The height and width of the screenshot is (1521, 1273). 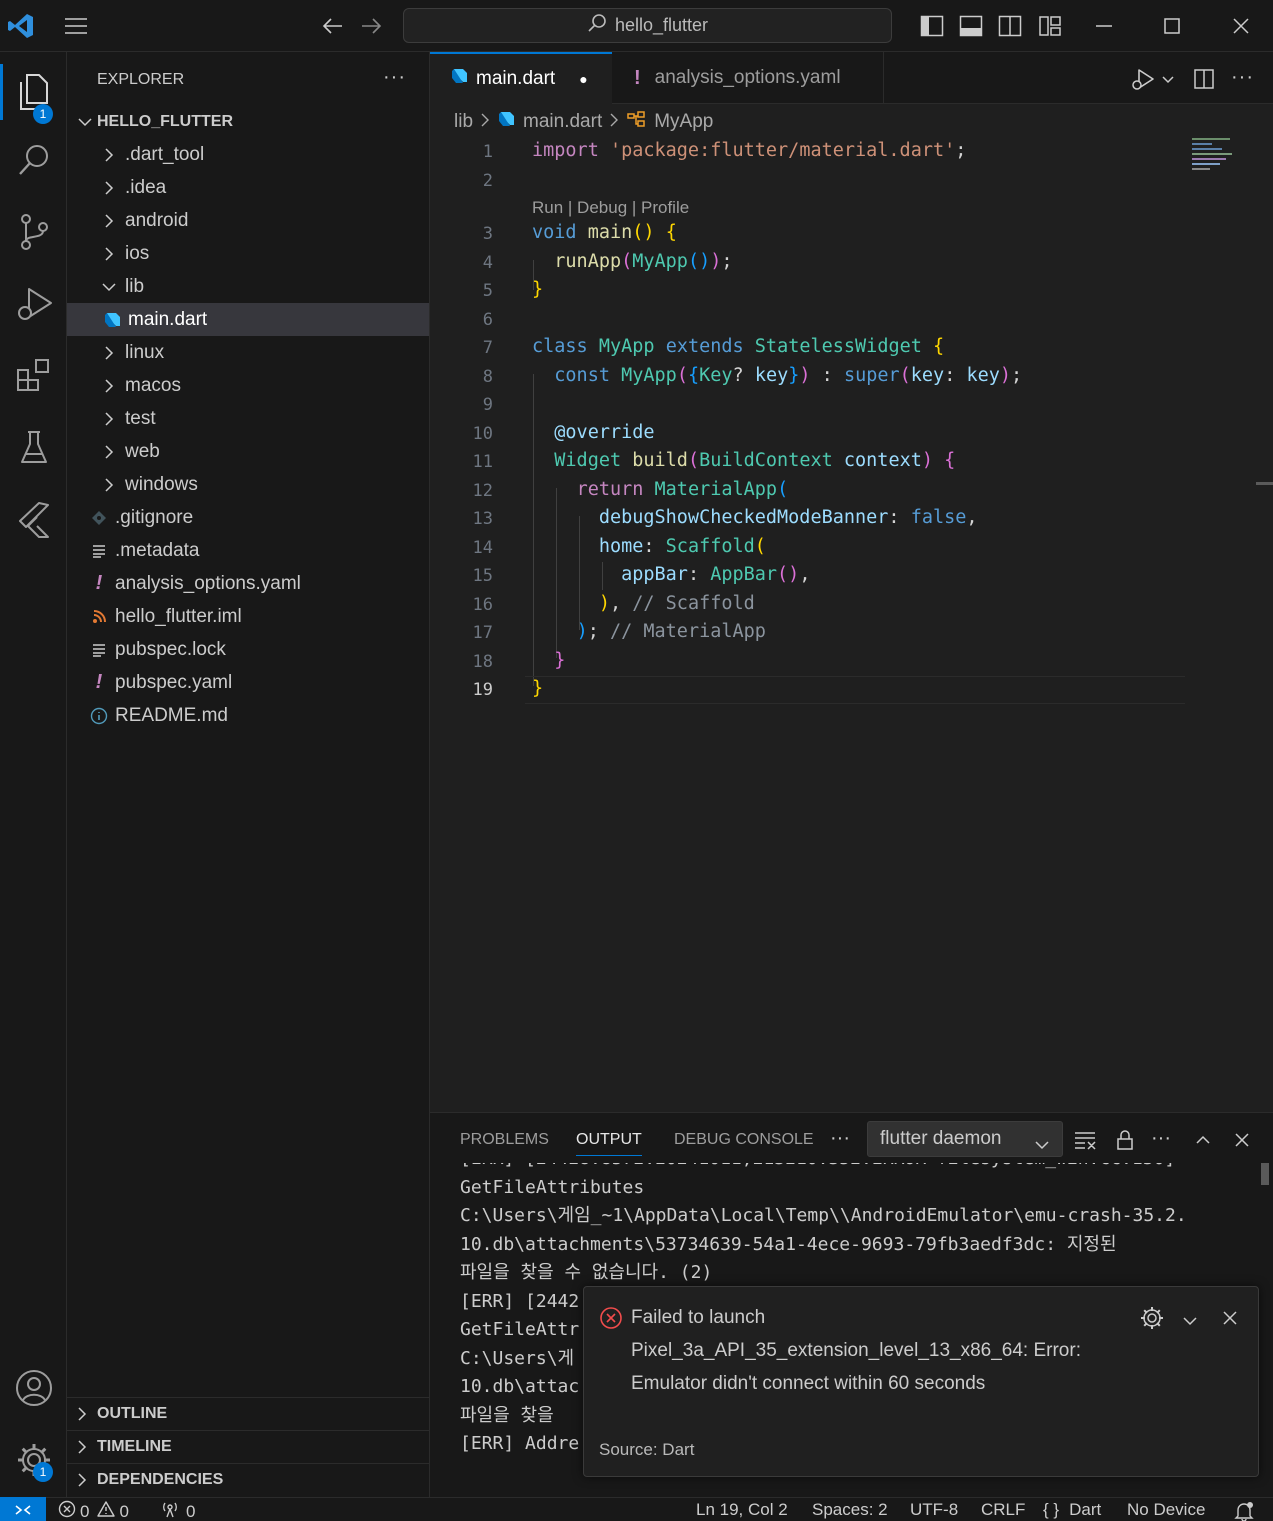 What do you see at coordinates (248, 616) in the screenshot?
I see `file-hello-flutter-iml: hello_flutter.iml` at bounding box center [248, 616].